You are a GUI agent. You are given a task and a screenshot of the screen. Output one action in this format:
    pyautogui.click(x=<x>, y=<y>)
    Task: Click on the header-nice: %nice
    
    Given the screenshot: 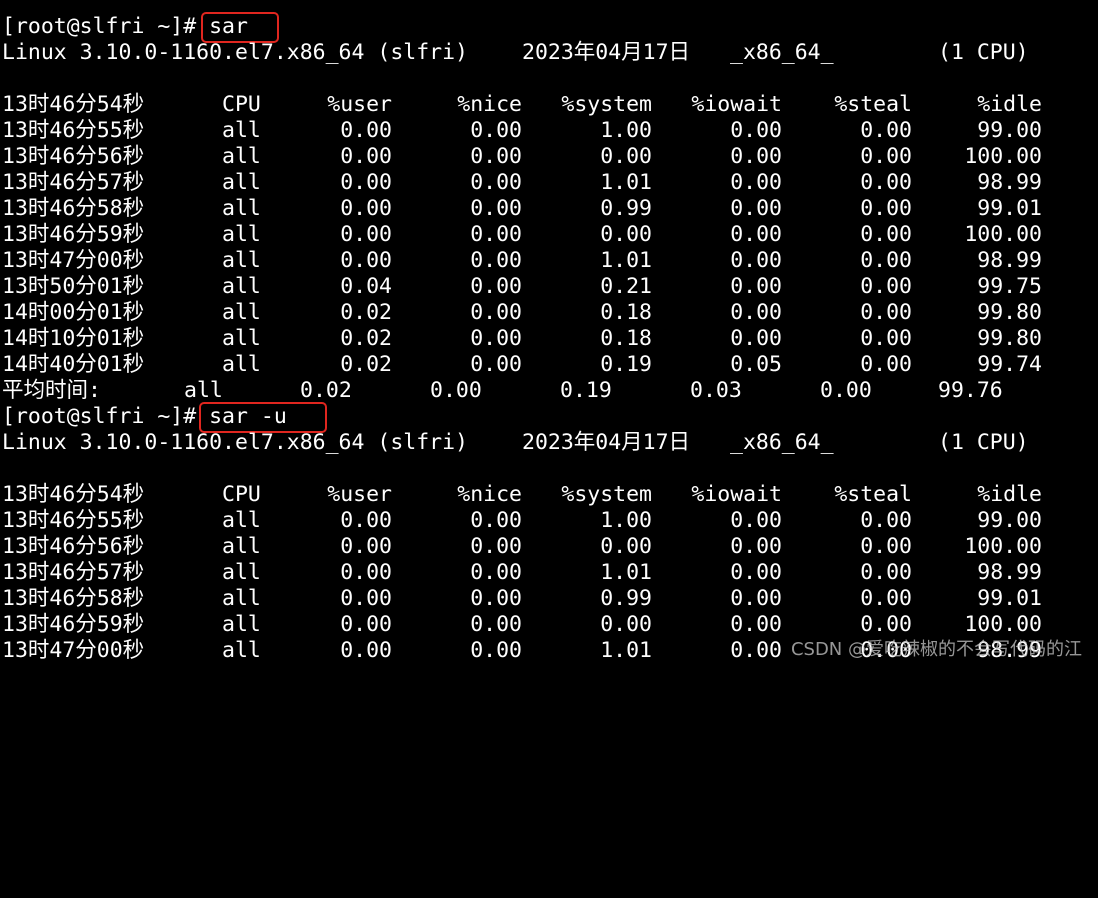 What is the action you would take?
    pyautogui.click(x=489, y=104)
    